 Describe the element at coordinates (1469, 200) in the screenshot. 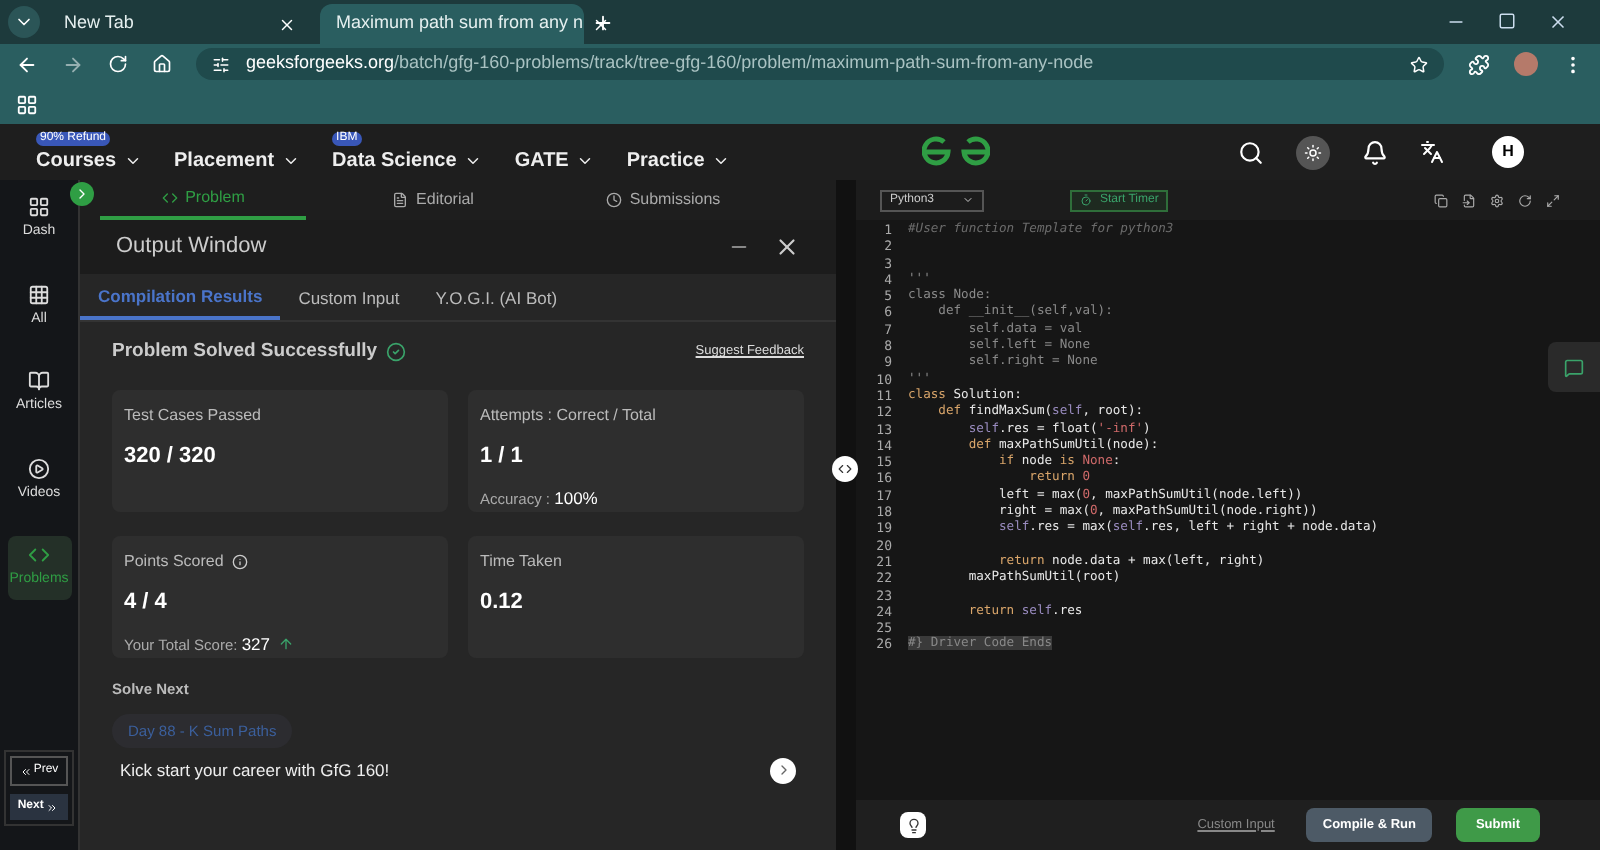

I see `file-icon` at that location.